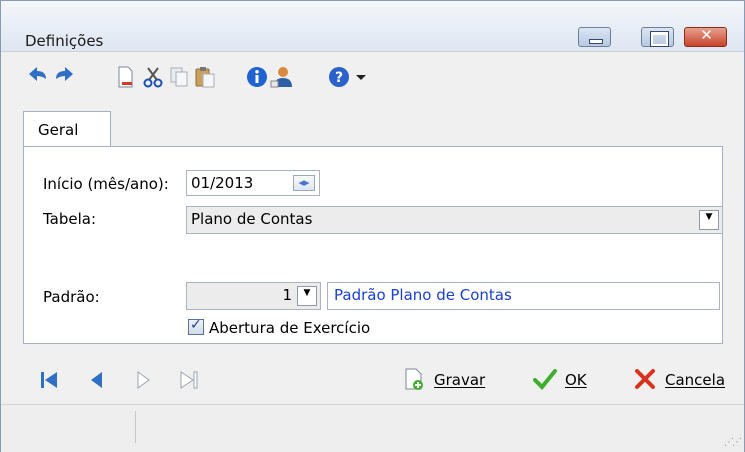  What do you see at coordinates (257, 77) in the screenshot?
I see `info-icon` at bounding box center [257, 77].